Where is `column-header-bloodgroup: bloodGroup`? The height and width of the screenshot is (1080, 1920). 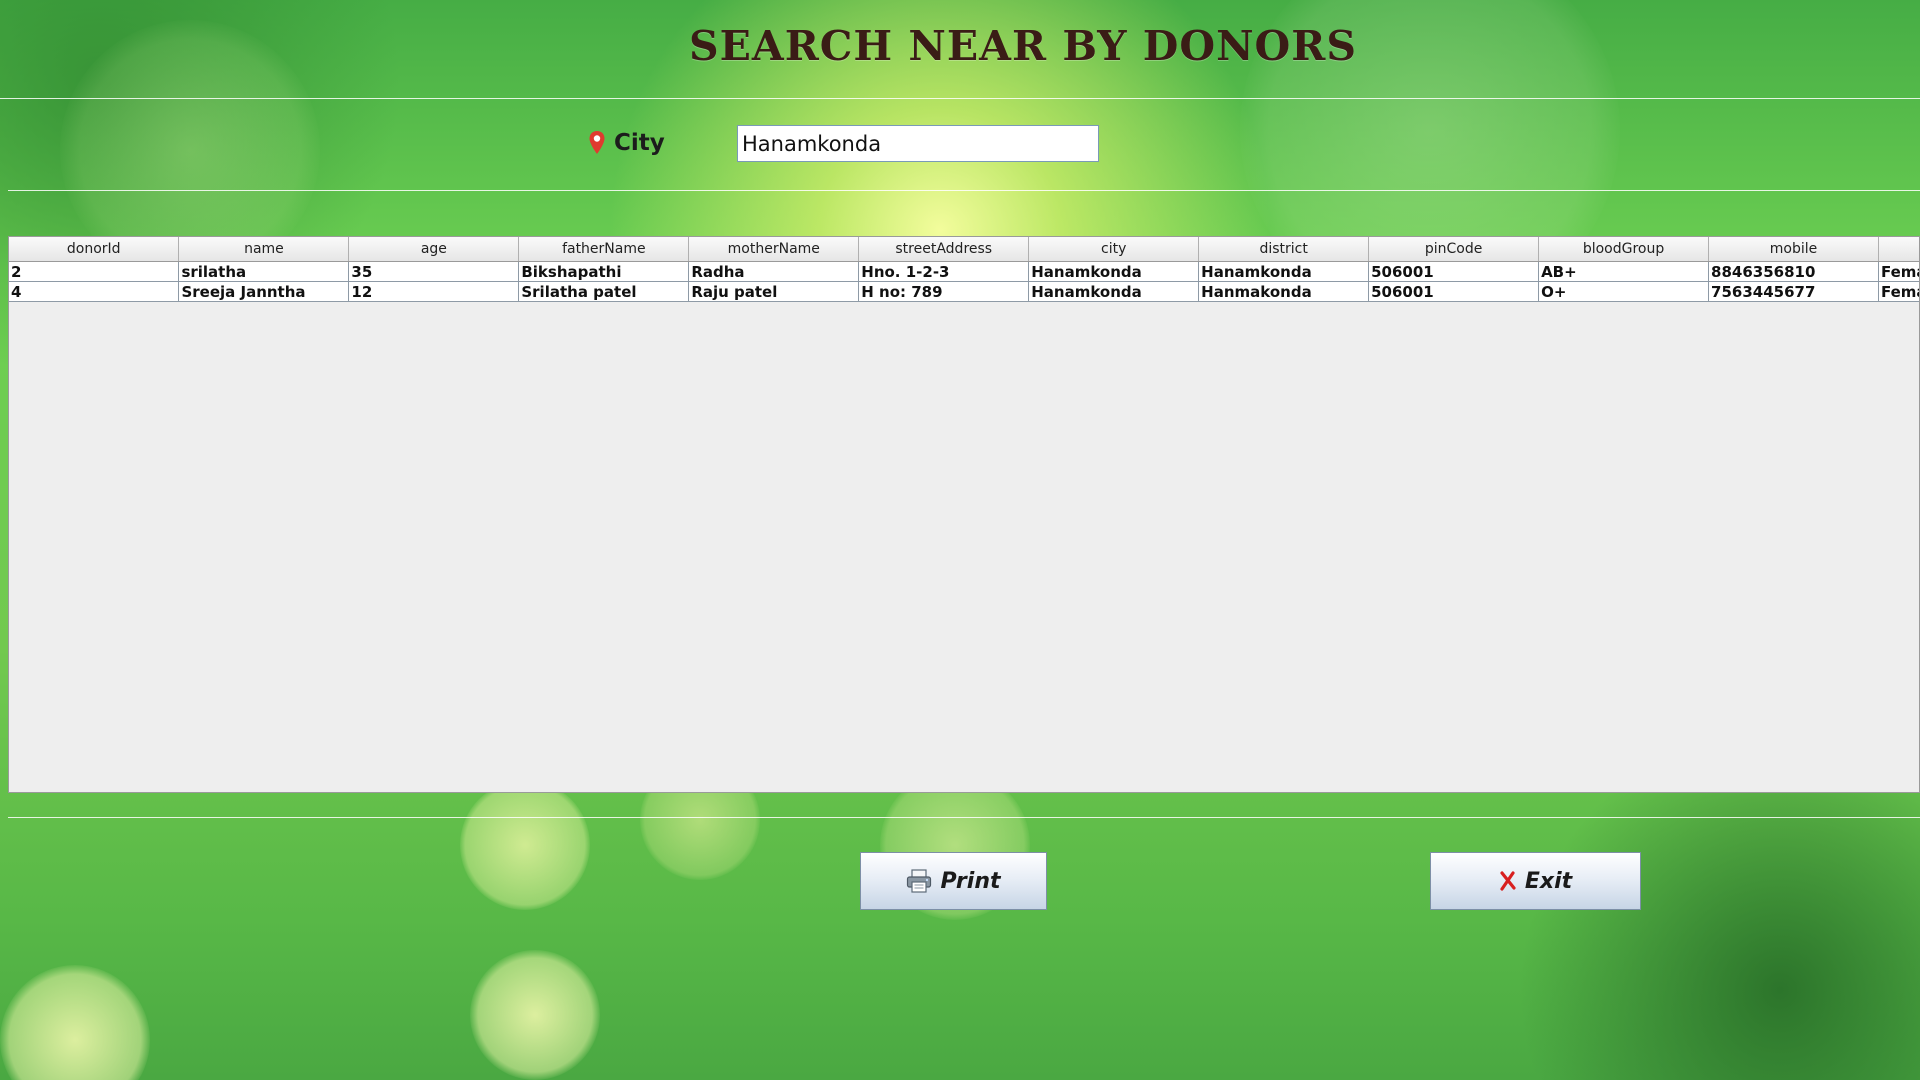 column-header-bloodgroup: bloodGroup is located at coordinates (1624, 249).